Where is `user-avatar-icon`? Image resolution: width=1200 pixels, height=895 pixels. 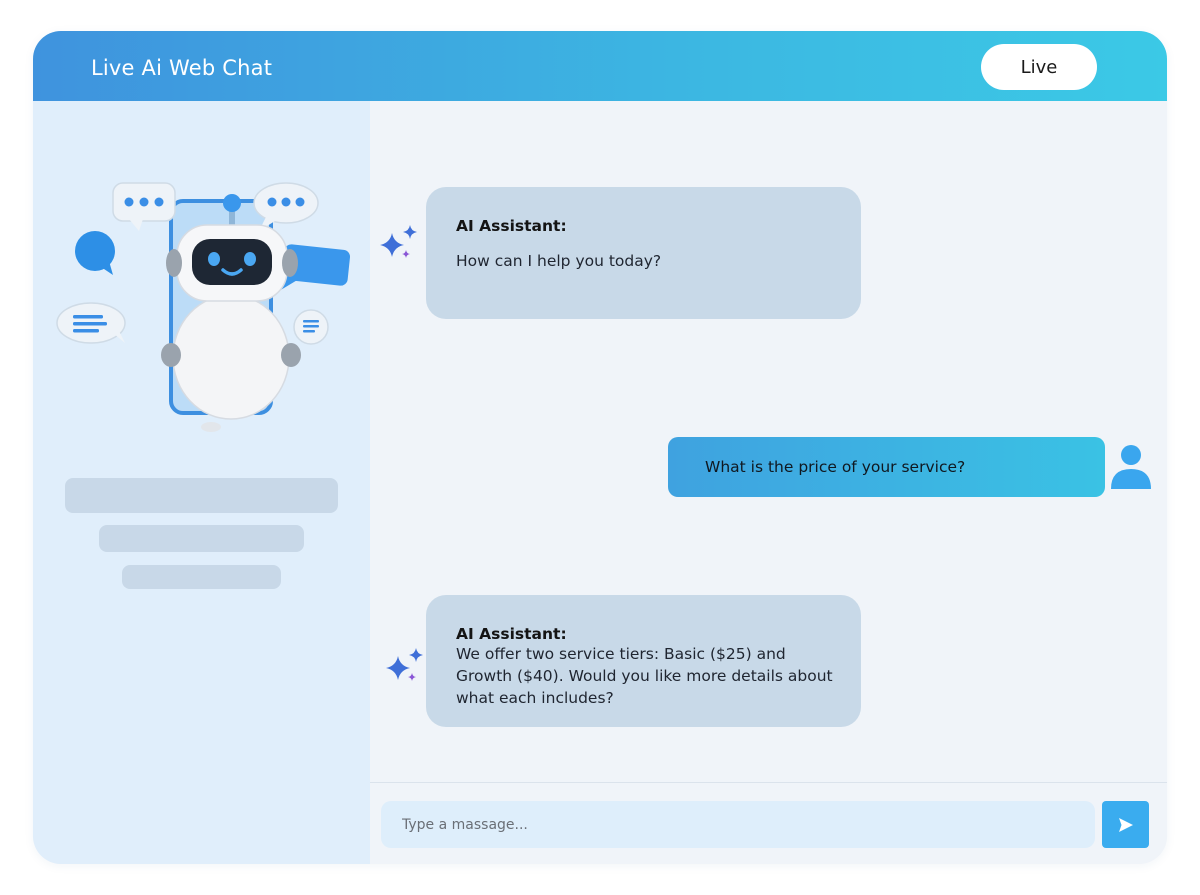
user-avatar-icon is located at coordinates (1131, 467).